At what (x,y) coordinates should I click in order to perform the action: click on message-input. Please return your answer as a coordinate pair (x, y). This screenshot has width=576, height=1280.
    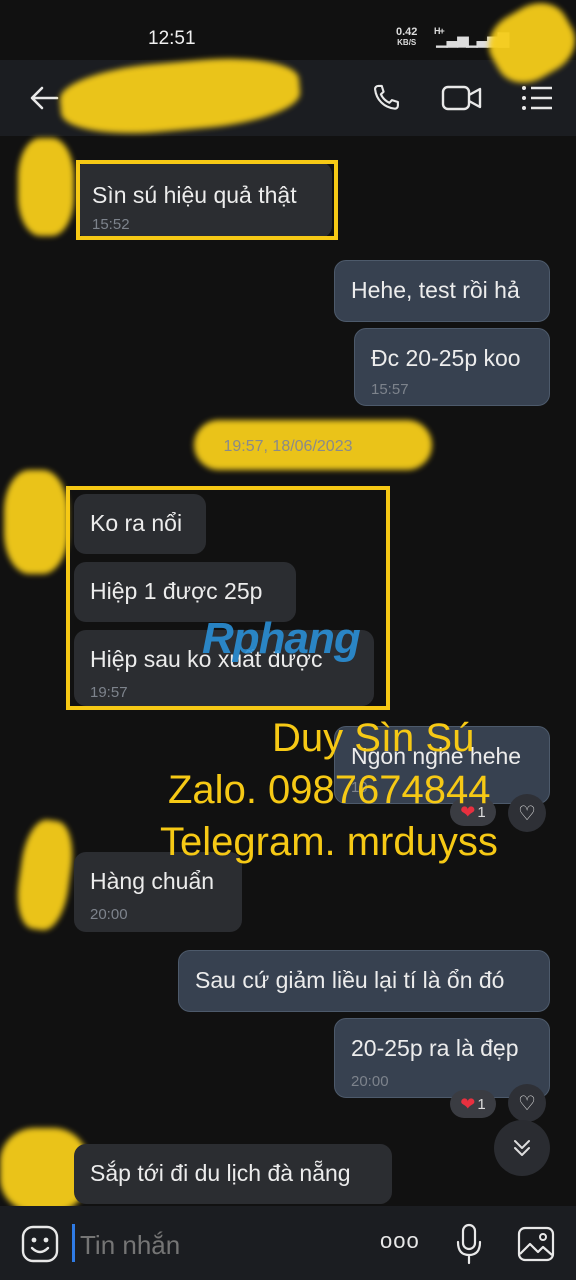
    Looking at the image, I should click on (220, 1245).